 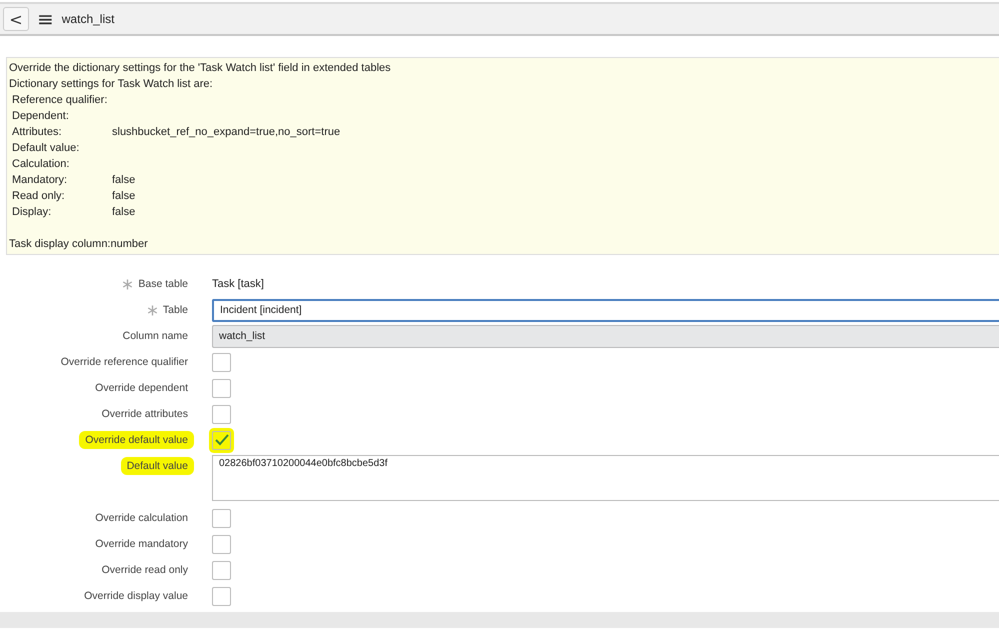 I want to click on field-label: Override read only, so click(x=145, y=570).